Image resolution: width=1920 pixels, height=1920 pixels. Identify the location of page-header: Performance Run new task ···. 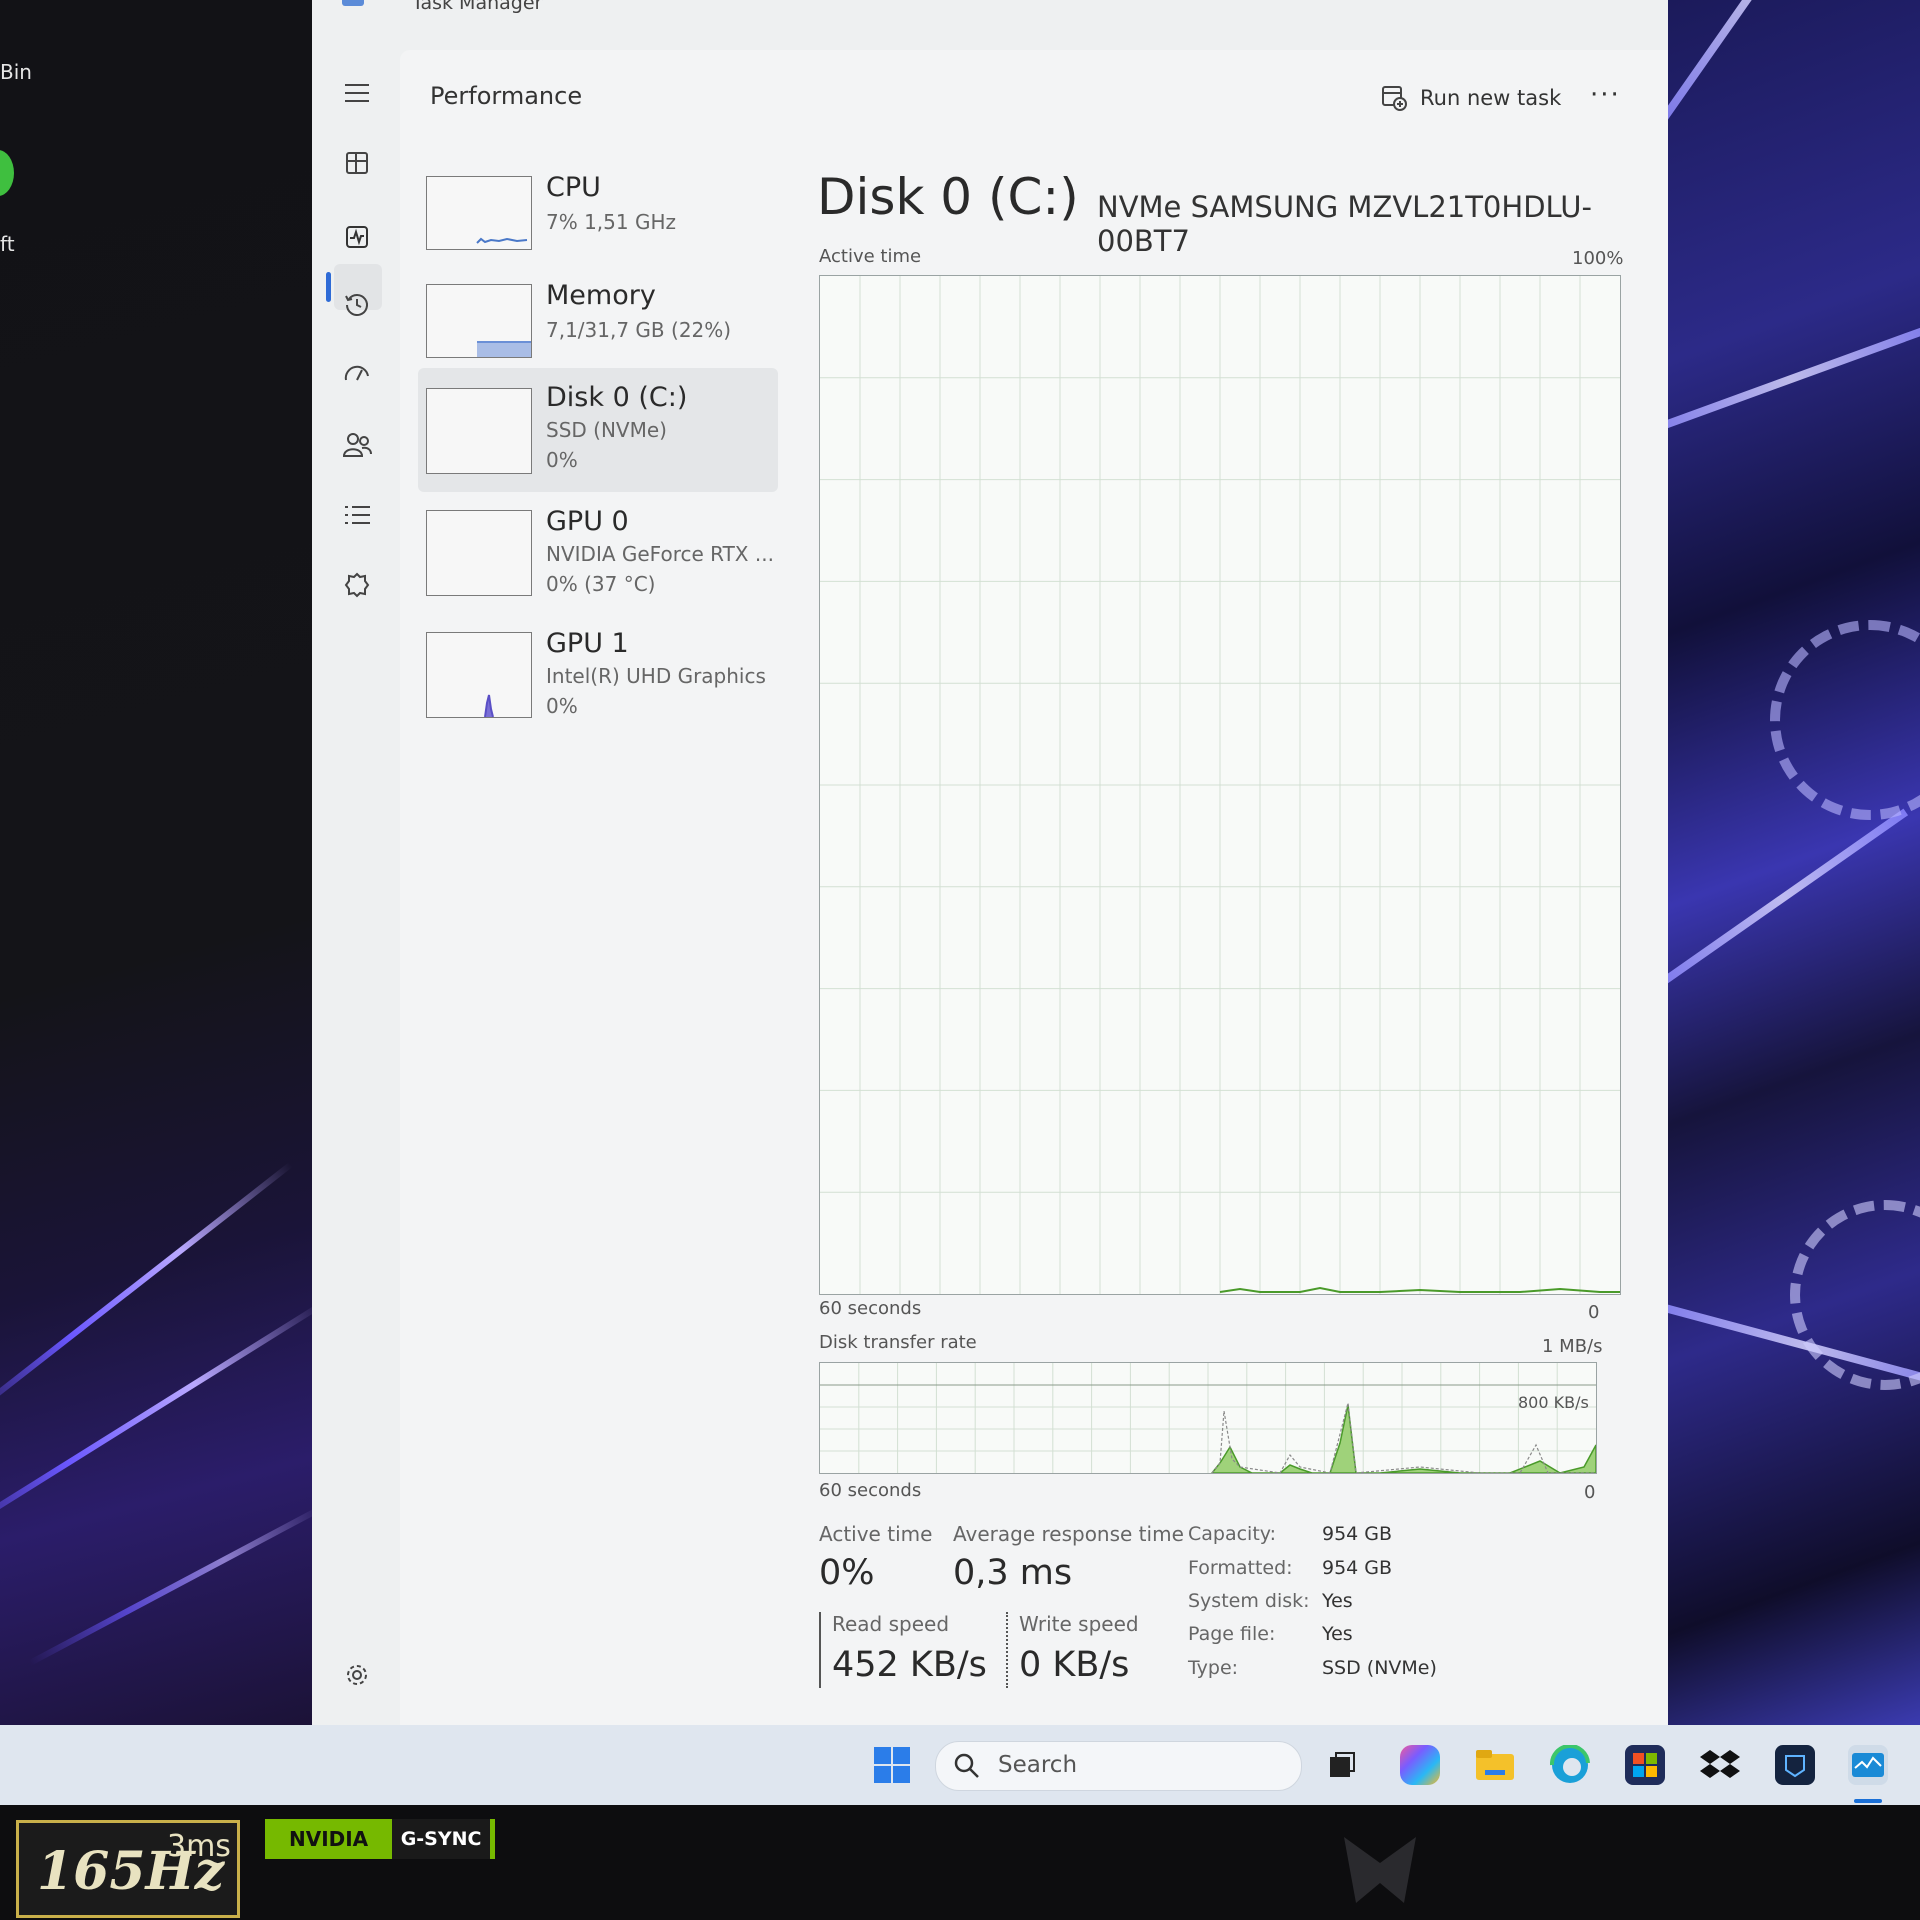
(1034, 97).